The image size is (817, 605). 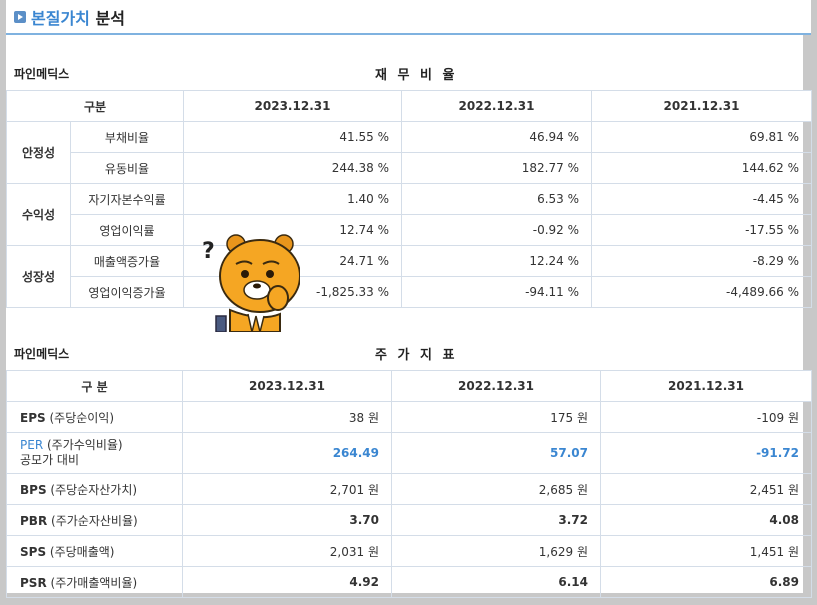 I want to click on stock-value-cell: 3.72, so click(x=496, y=520).